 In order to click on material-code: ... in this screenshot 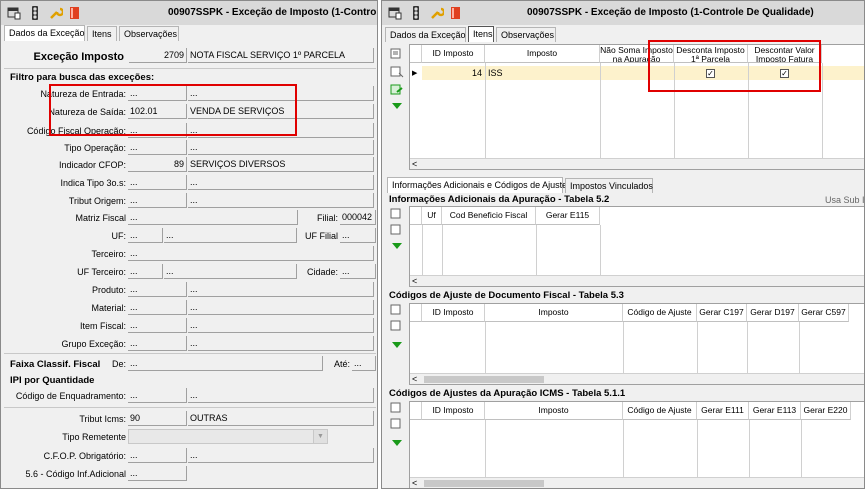, I will do `click(157, 307)`.